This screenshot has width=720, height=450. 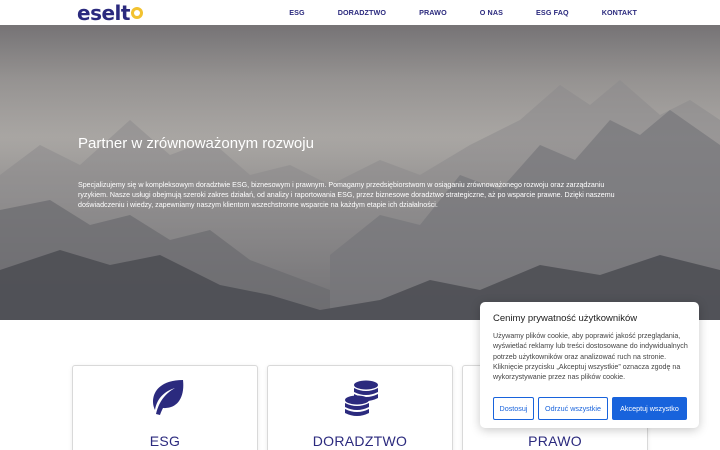 I want to click on customize-button: Dostosuj, so click(x=513, y=408).